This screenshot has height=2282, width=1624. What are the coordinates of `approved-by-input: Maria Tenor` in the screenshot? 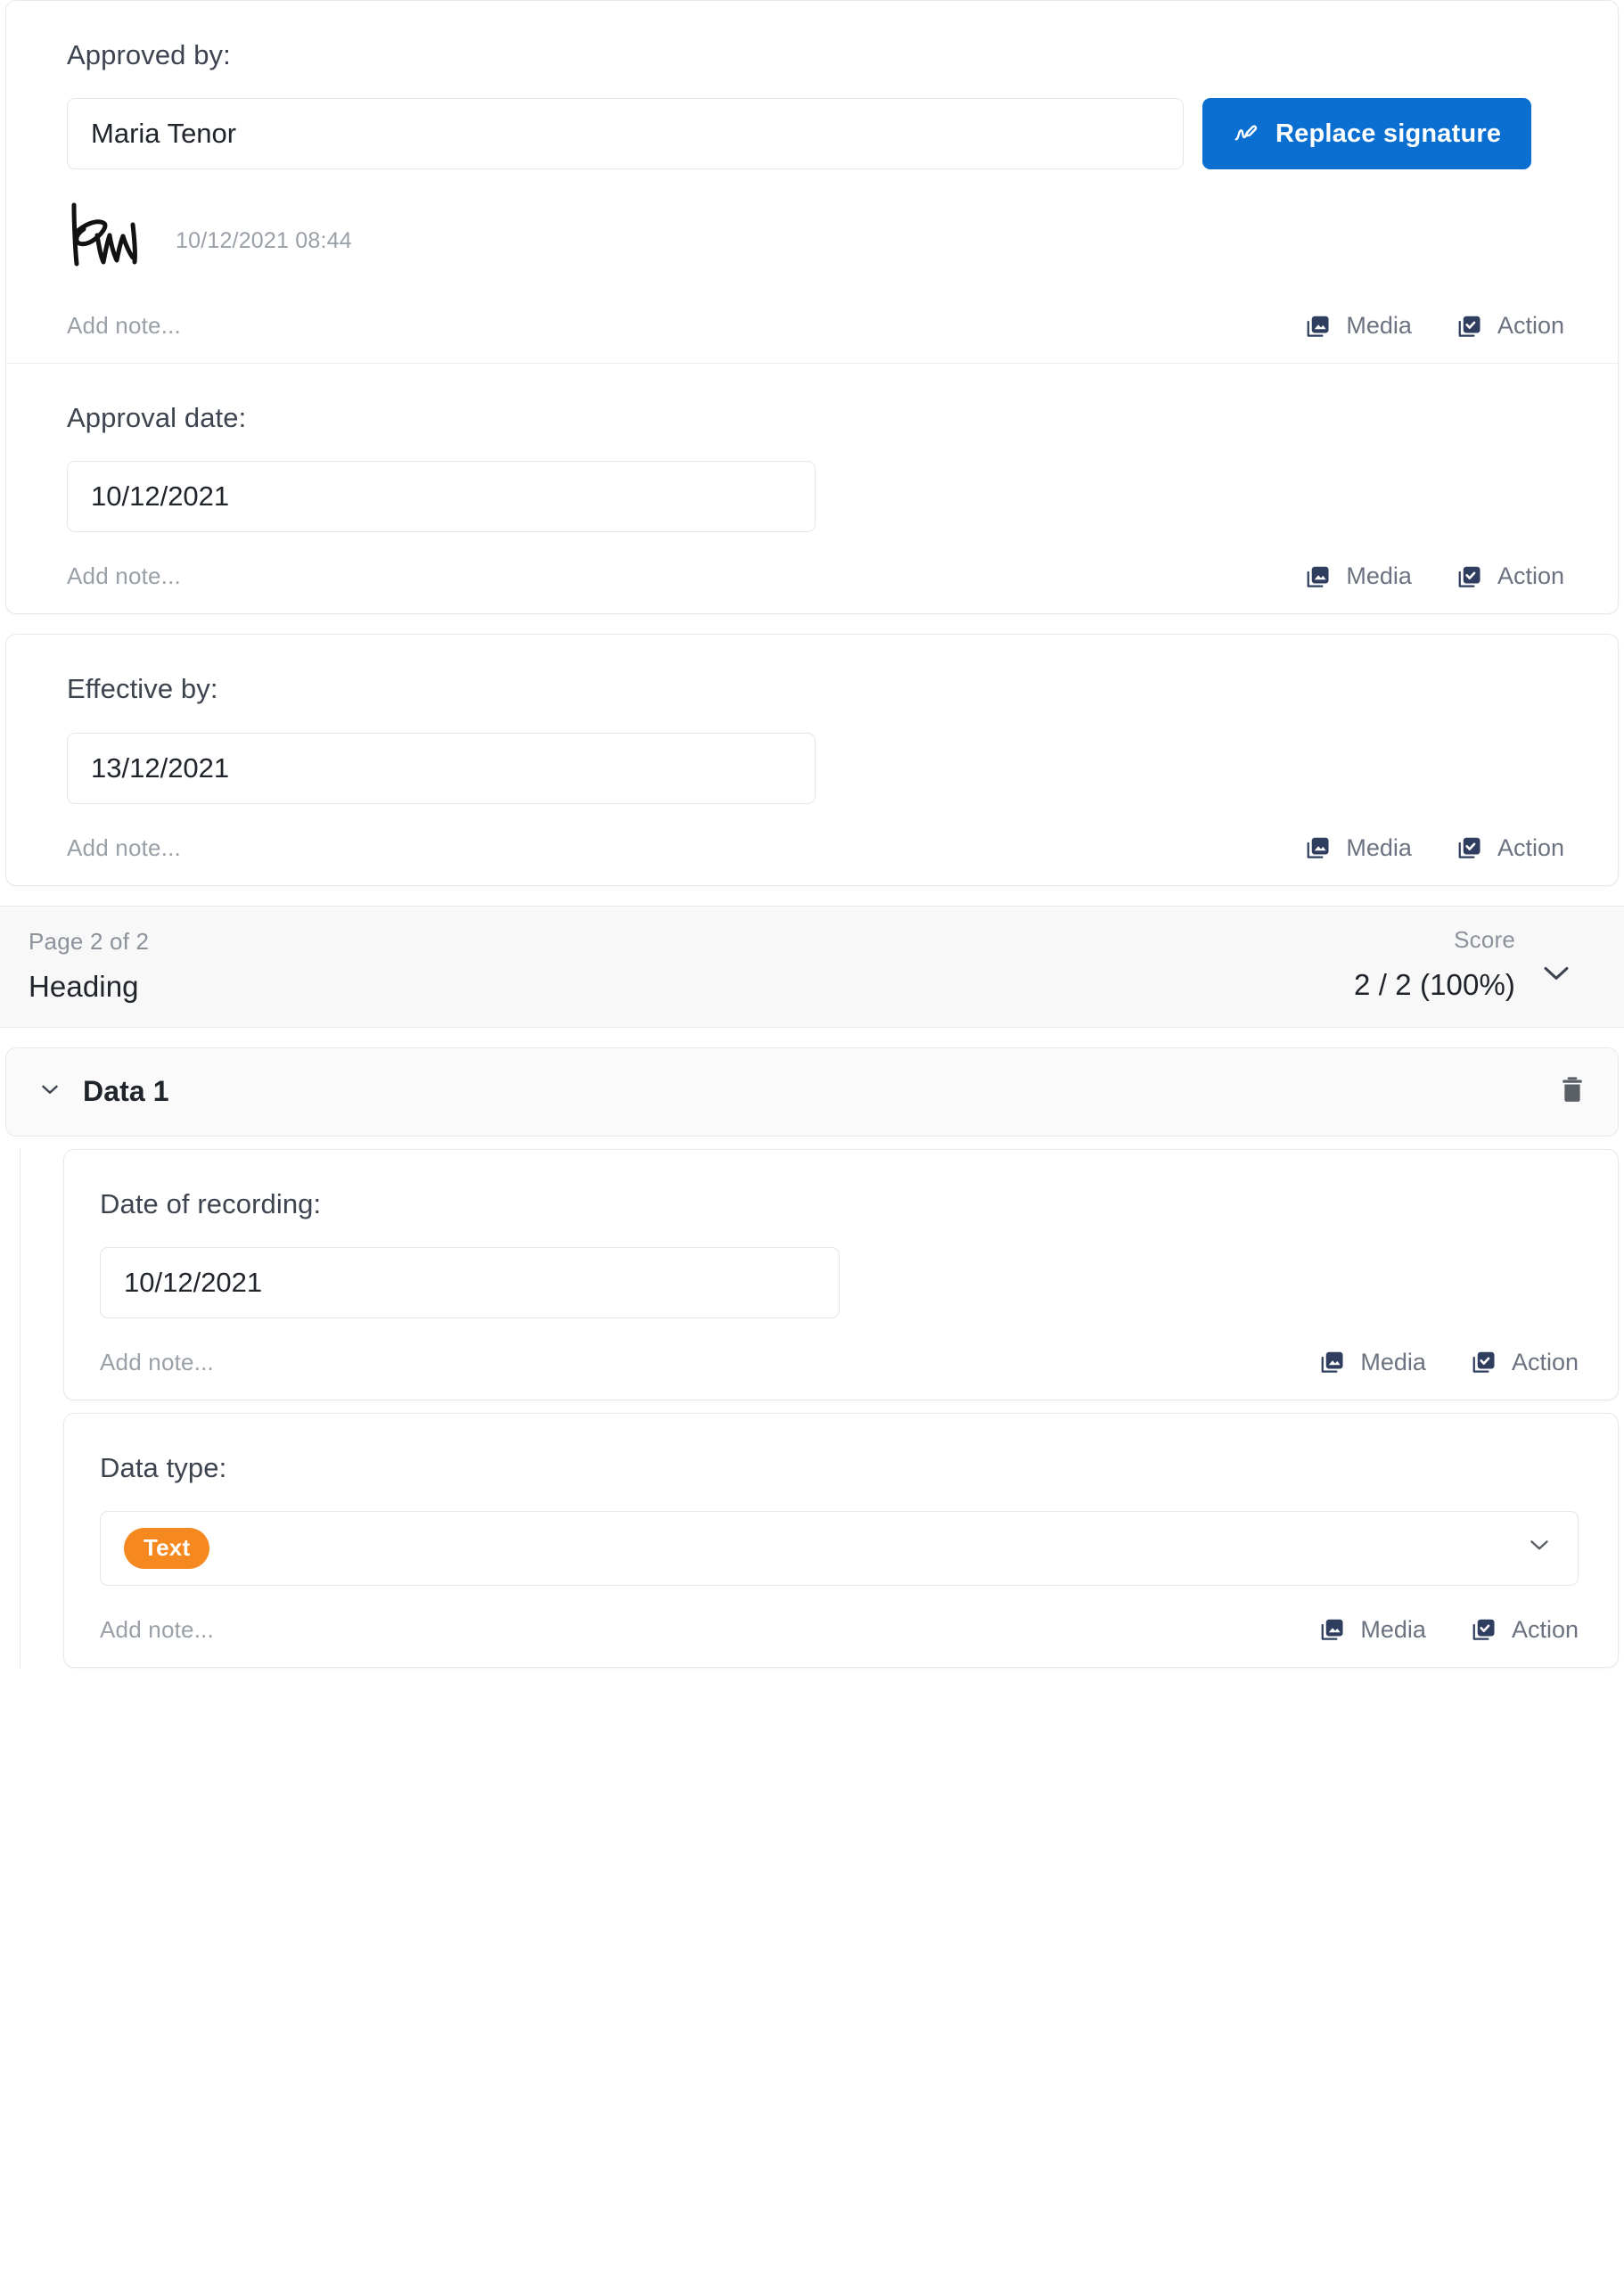 It's located at (625, 134).